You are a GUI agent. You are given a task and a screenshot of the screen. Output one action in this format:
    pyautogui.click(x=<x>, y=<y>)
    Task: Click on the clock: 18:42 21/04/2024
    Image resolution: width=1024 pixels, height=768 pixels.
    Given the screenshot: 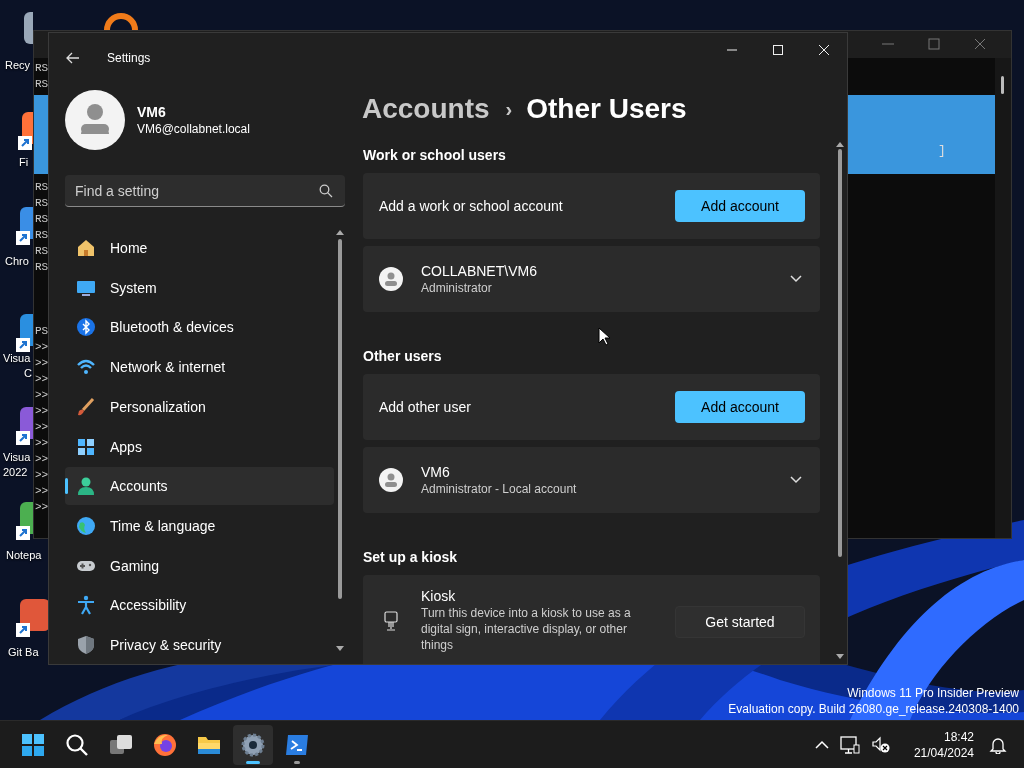 What is the action you would take?
    pyautogui.click(x=943, y=744)
    